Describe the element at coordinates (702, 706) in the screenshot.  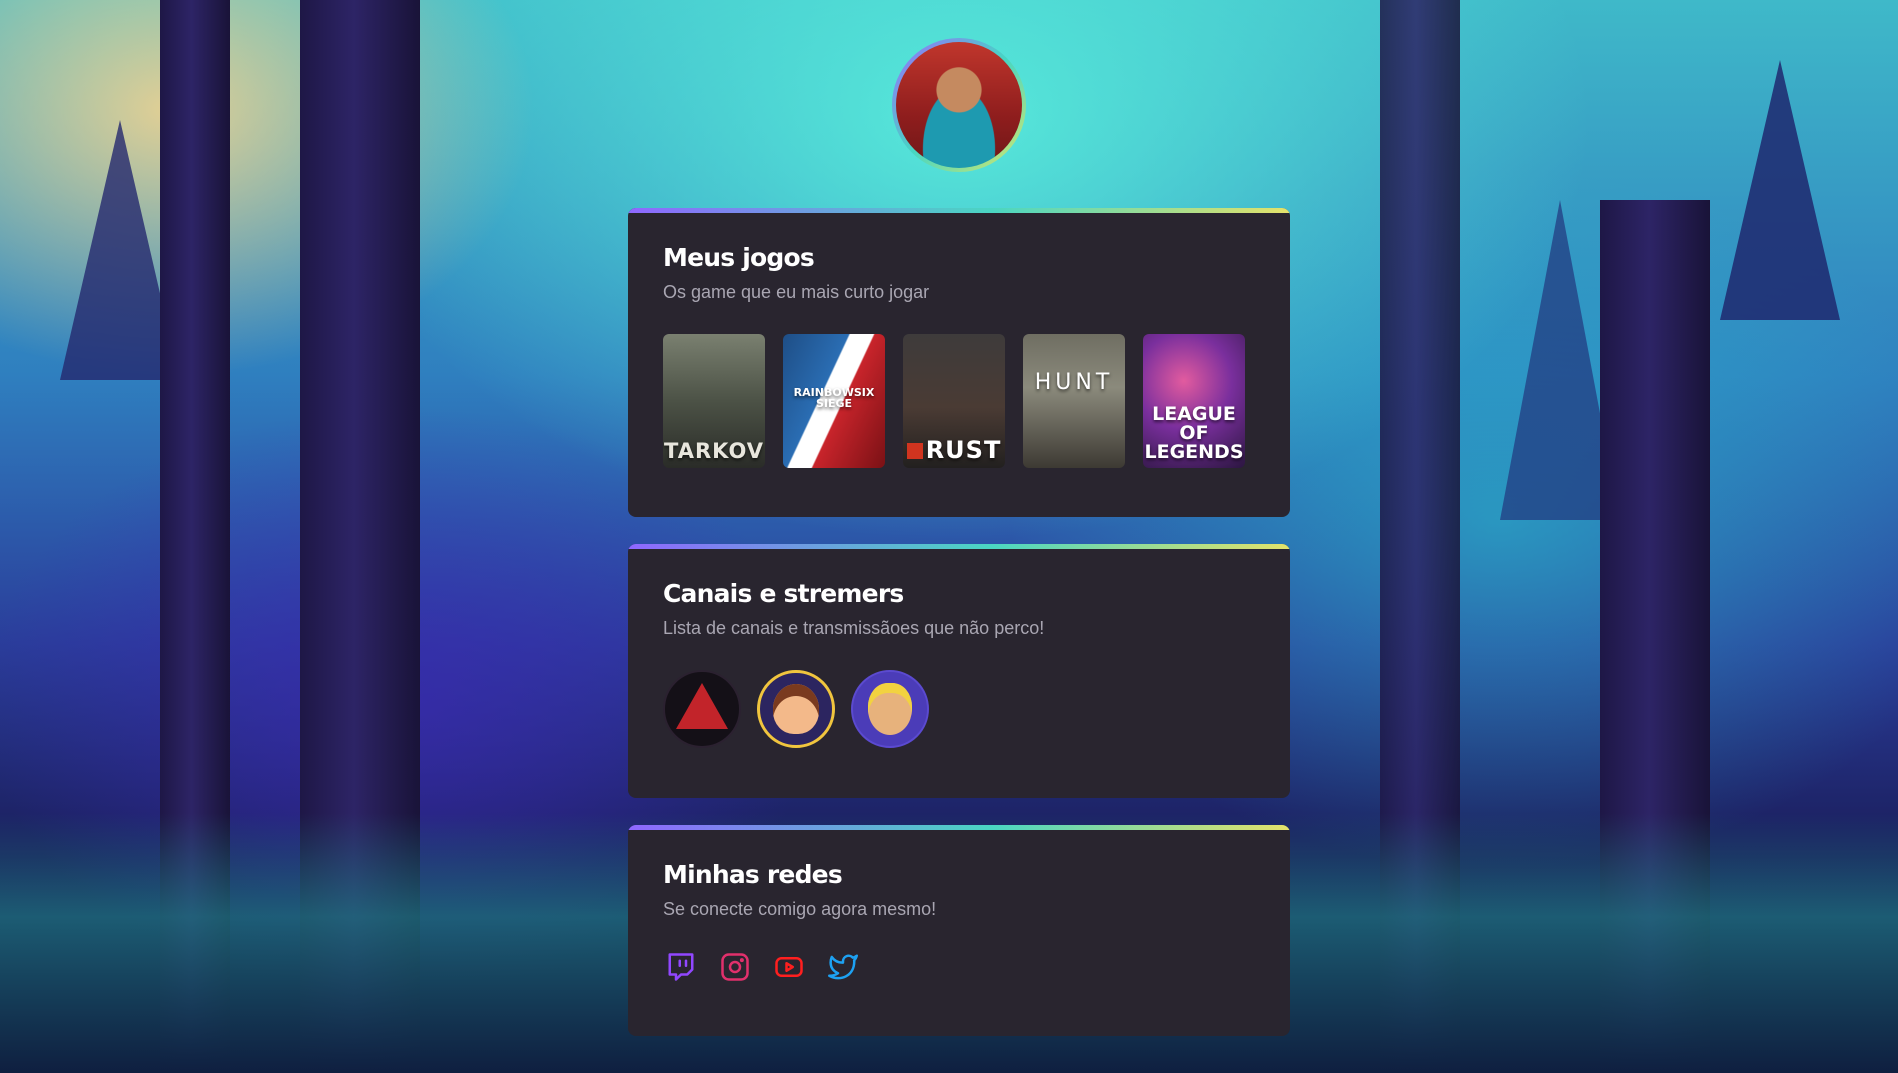
I see `hooded-figure-avatar` at that location.